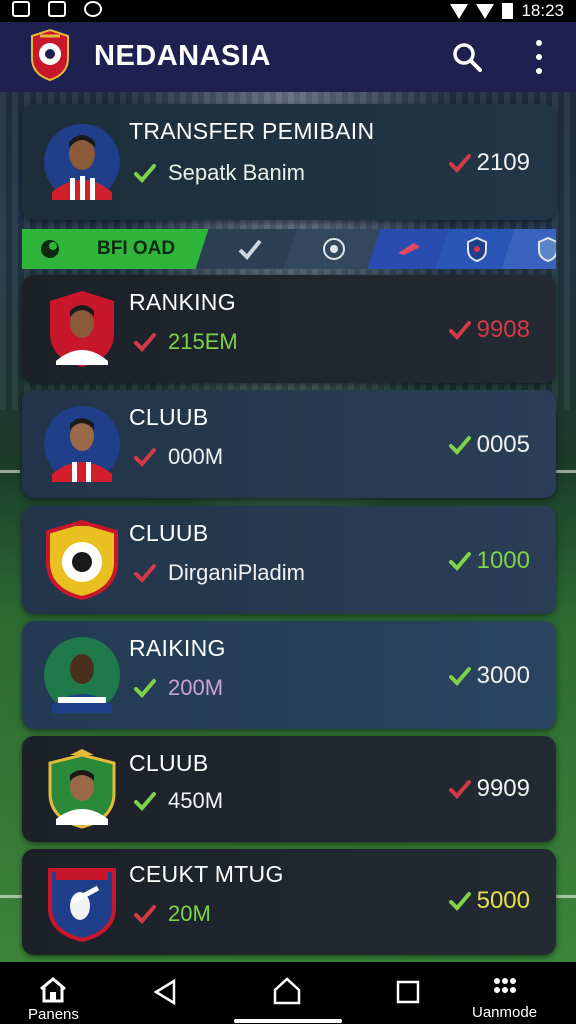 The image size is (576, 1024). What do you see at coordinates (289, 902) in the screenshot?
I see `list-item: CEUKT MTUG 20M 5000` at bounding box center [289, 902].